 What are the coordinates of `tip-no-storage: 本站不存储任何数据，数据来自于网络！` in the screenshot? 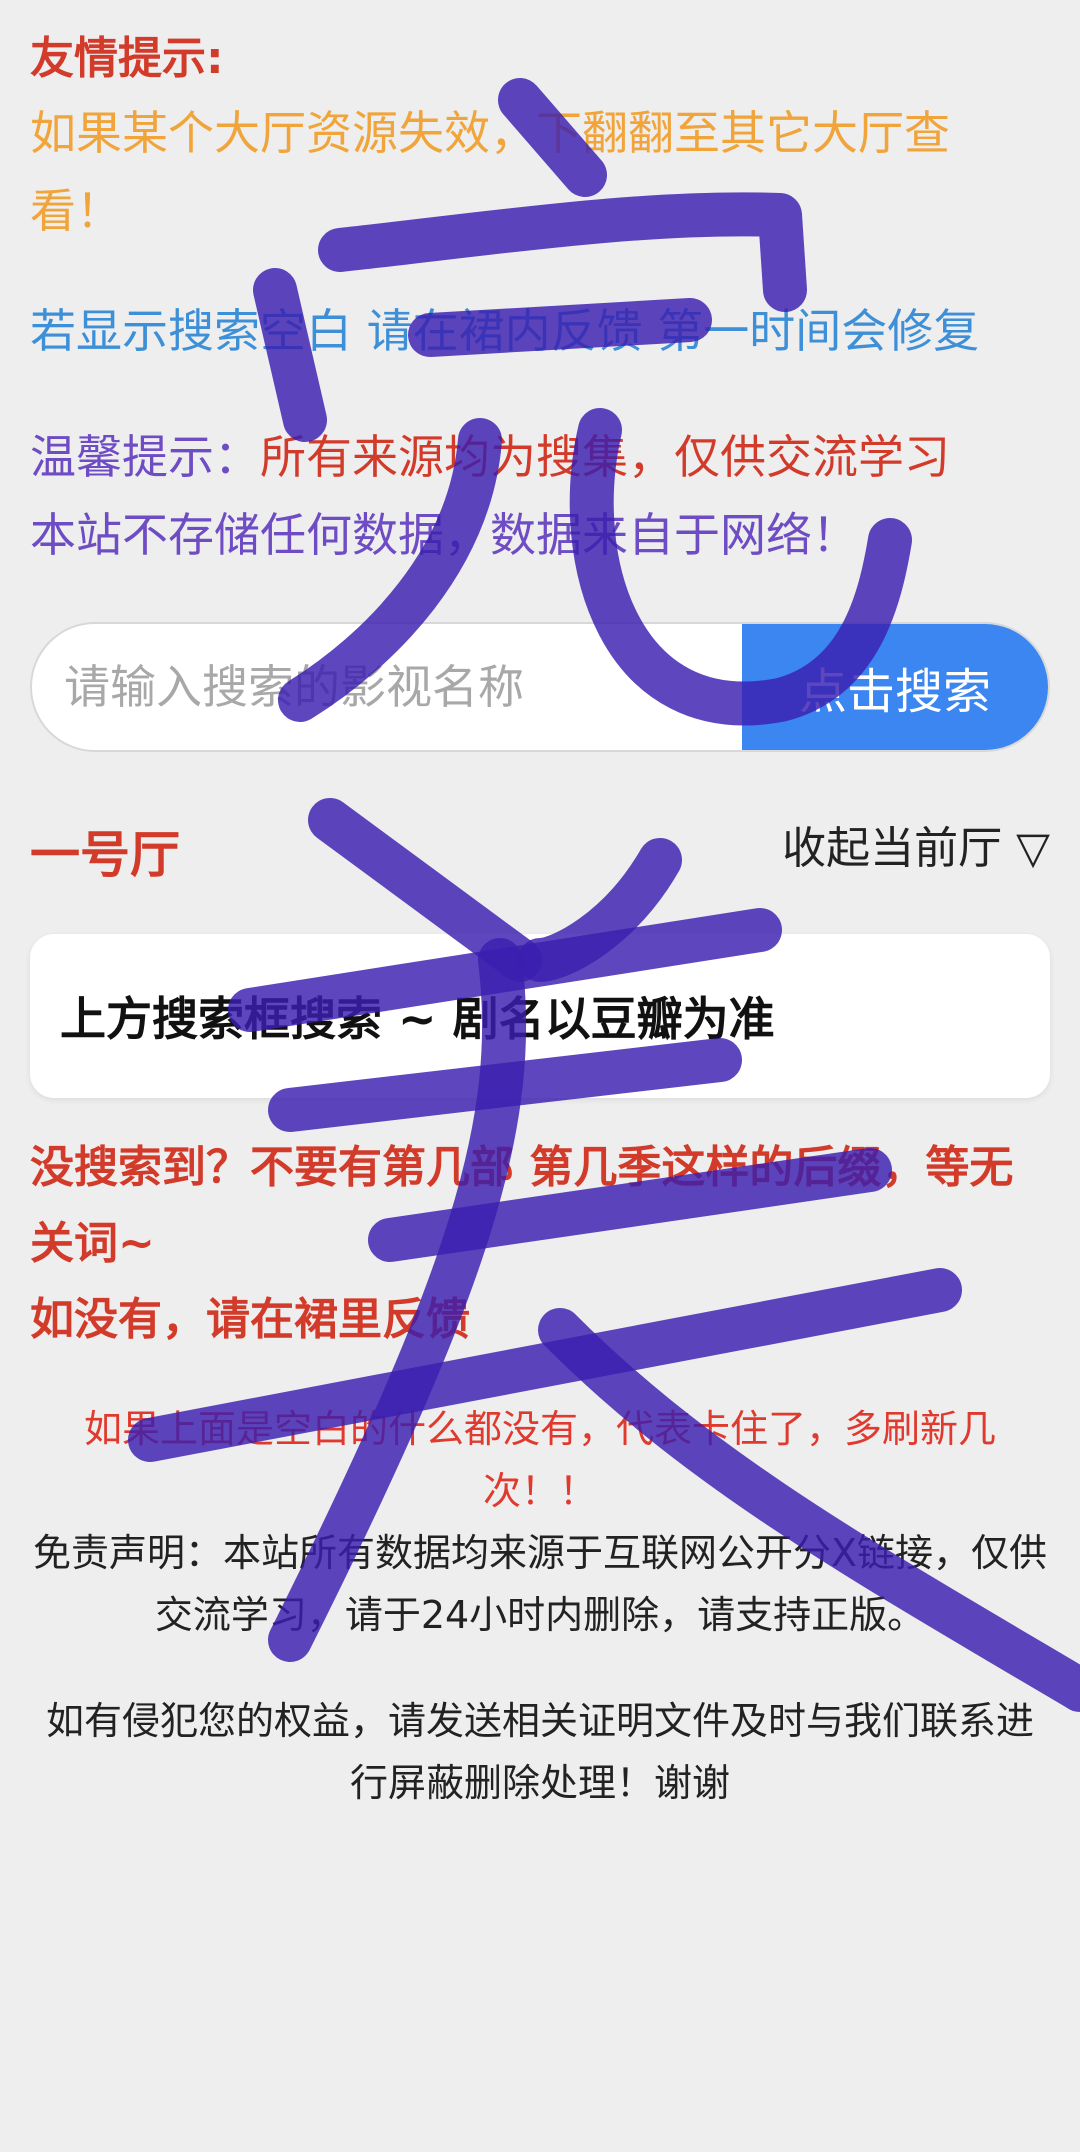 It's located at (444, 535).